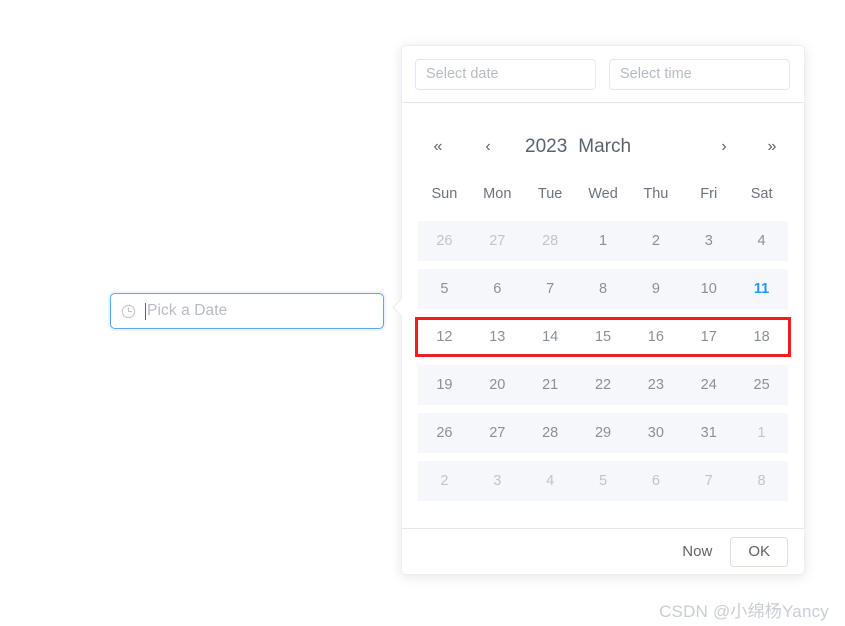 This screenshot has height=626, width=845. What do you see at coordinates (603, 74) in the screenshot?
I see `panel-input-row: Select date Select time` at bounding box center [603, 74].